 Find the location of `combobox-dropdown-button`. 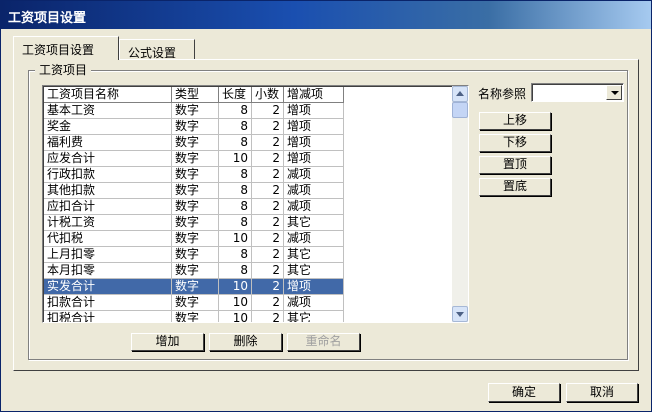

combobox-dropdown-button is located at coordinates (614, 92).